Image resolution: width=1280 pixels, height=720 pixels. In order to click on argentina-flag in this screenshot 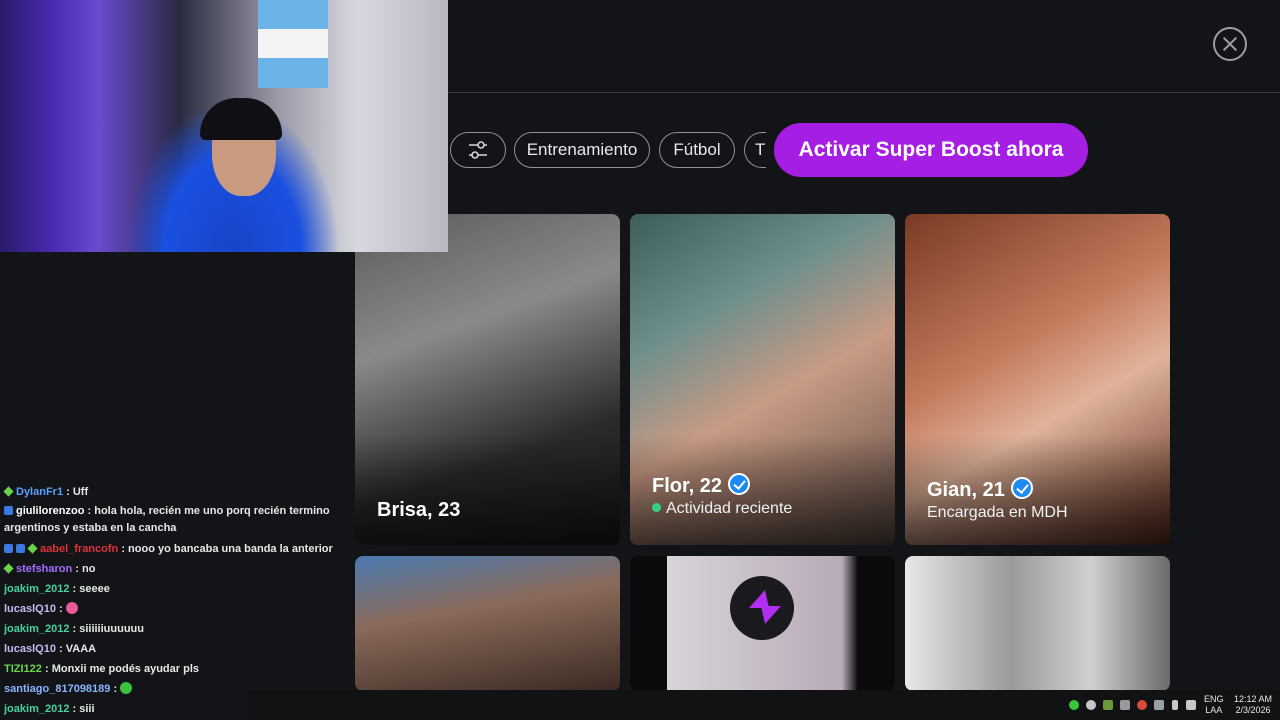, I will do `click(293, 44)`.